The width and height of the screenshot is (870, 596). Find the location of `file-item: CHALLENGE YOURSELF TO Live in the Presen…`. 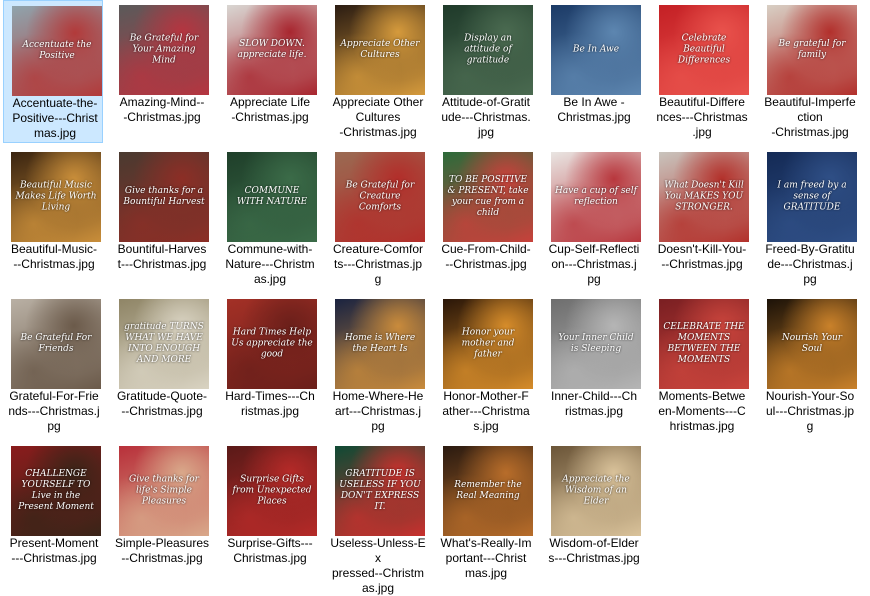

file-item: CHALLENGE YOURSELF TO Live in the Presen… is located at coordinates (53, 512).